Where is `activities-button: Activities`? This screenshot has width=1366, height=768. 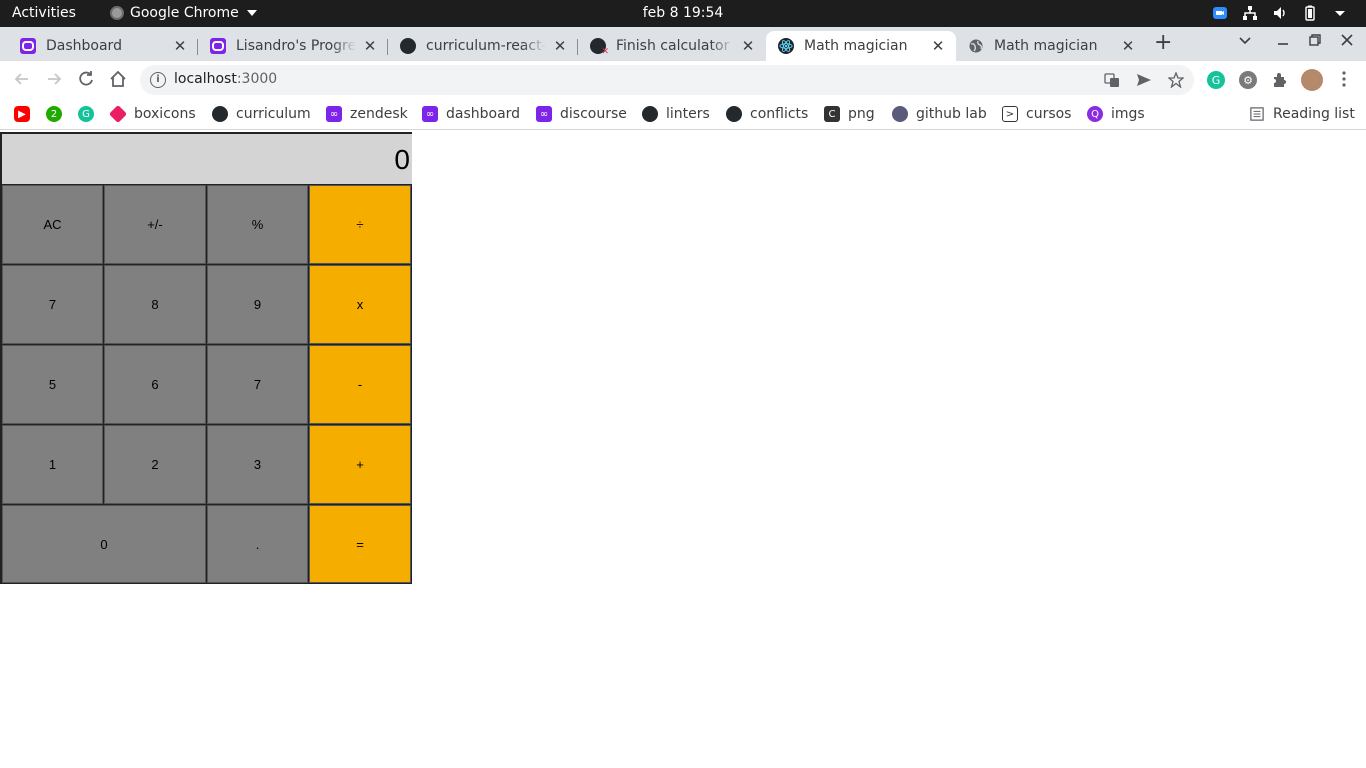
activities-button: Activities is located at coordinates (44, 13).